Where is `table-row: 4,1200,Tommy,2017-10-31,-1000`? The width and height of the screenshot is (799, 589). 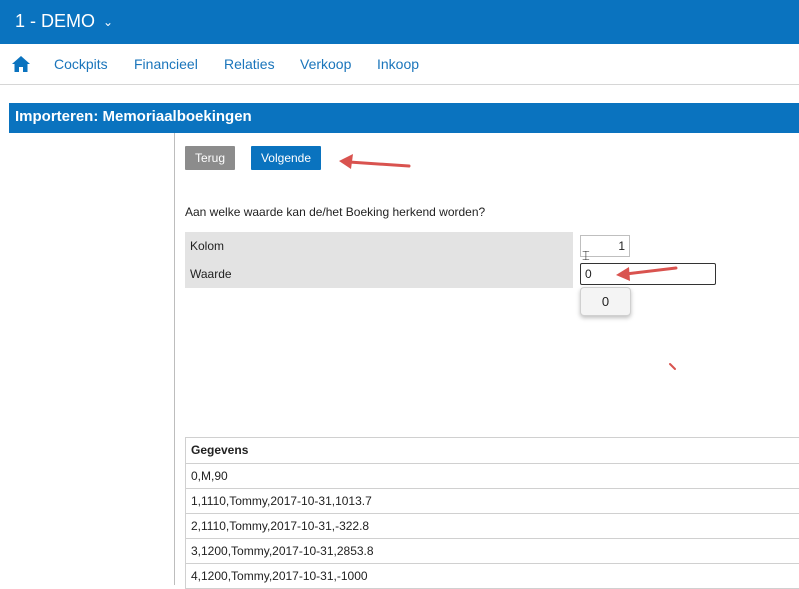
table-row: 4,1200,Tommy,2017-10-31,-1000 is located at coordinates (492, 576).